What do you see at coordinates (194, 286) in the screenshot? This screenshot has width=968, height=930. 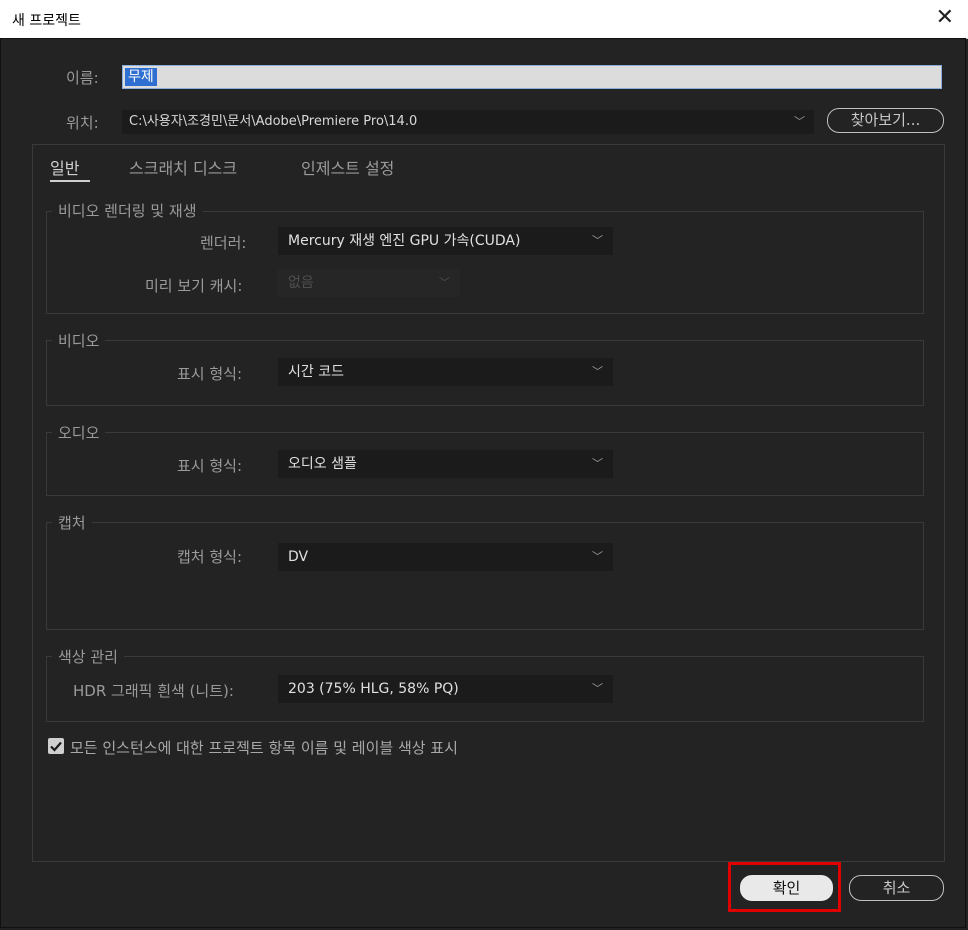 I see `preview-cache-label: 미리 보기 캐시:` at bounding box center [194, 286].